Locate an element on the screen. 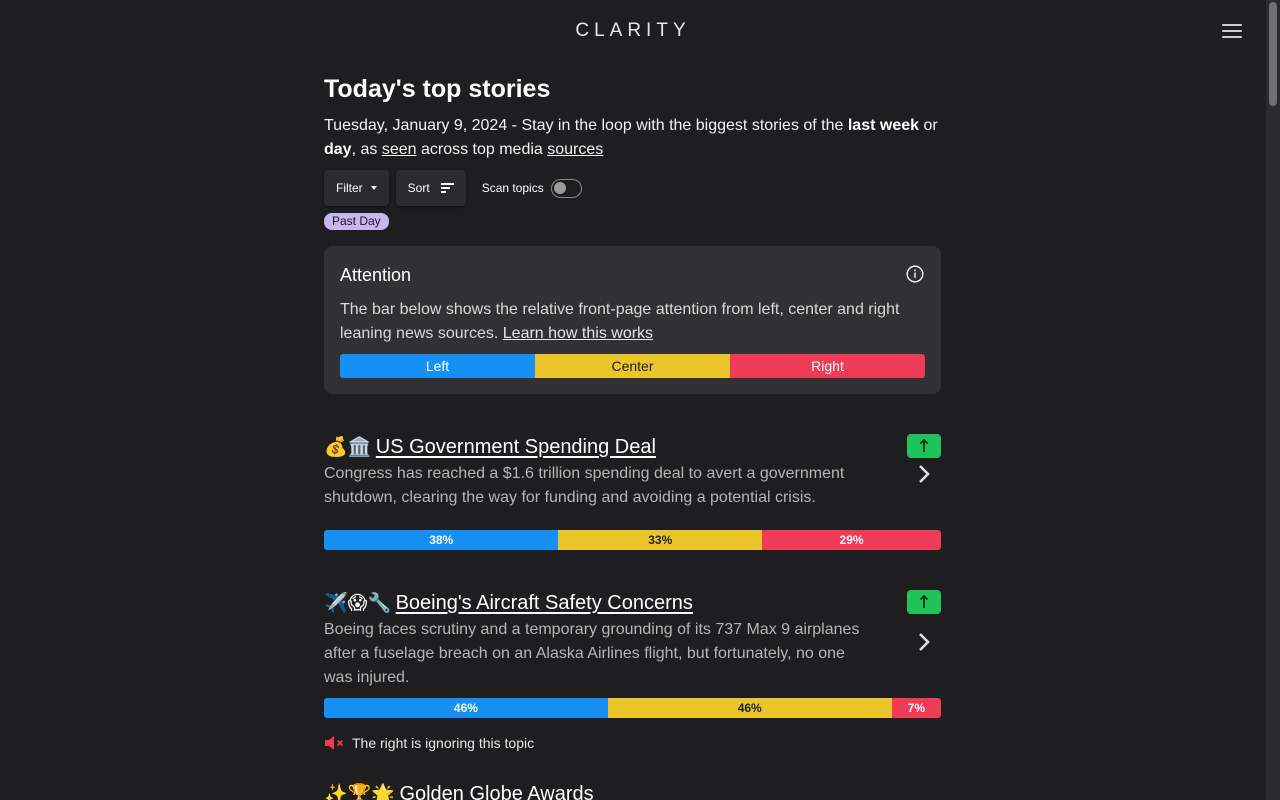 This screenshot has width=1280, height=800. app-logo: CLARITY is located at coordinates (633, 31).